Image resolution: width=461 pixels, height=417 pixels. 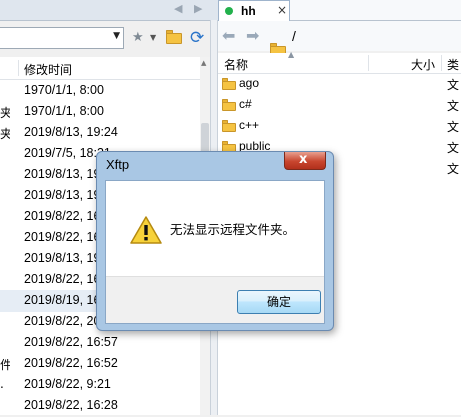 I want to click on table-row: 2019/8/22, 16:28, so click(x=100, y=406).